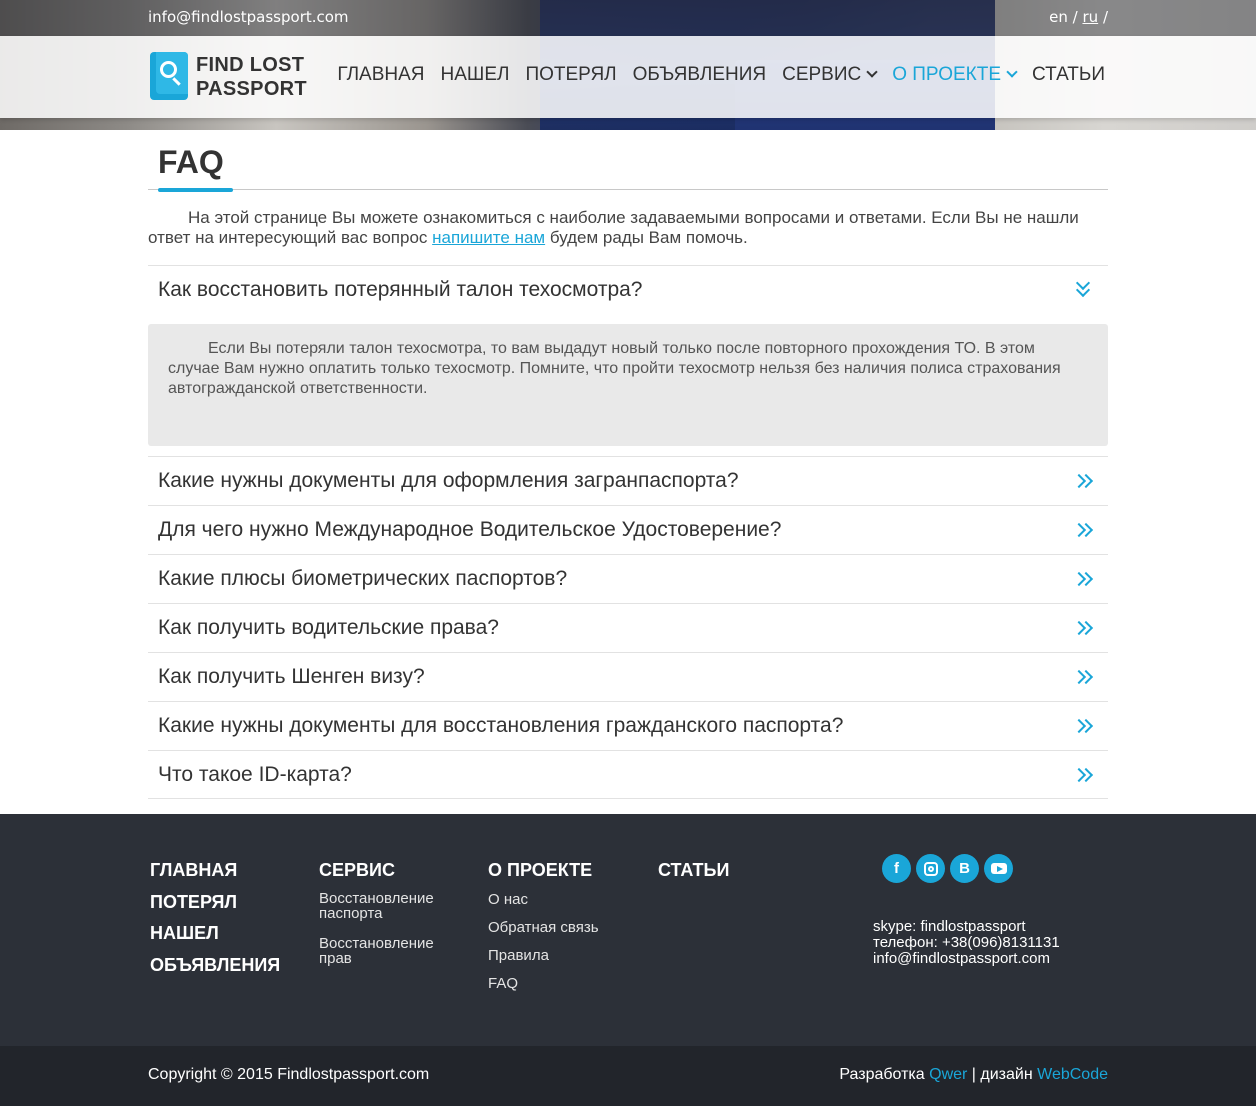 The width and height of the screenshot is (1256, 1106). Describe the element at coordinates (543, 927) in the screenshot. I see `footer-link-feedback: Обратная связь` at that location.